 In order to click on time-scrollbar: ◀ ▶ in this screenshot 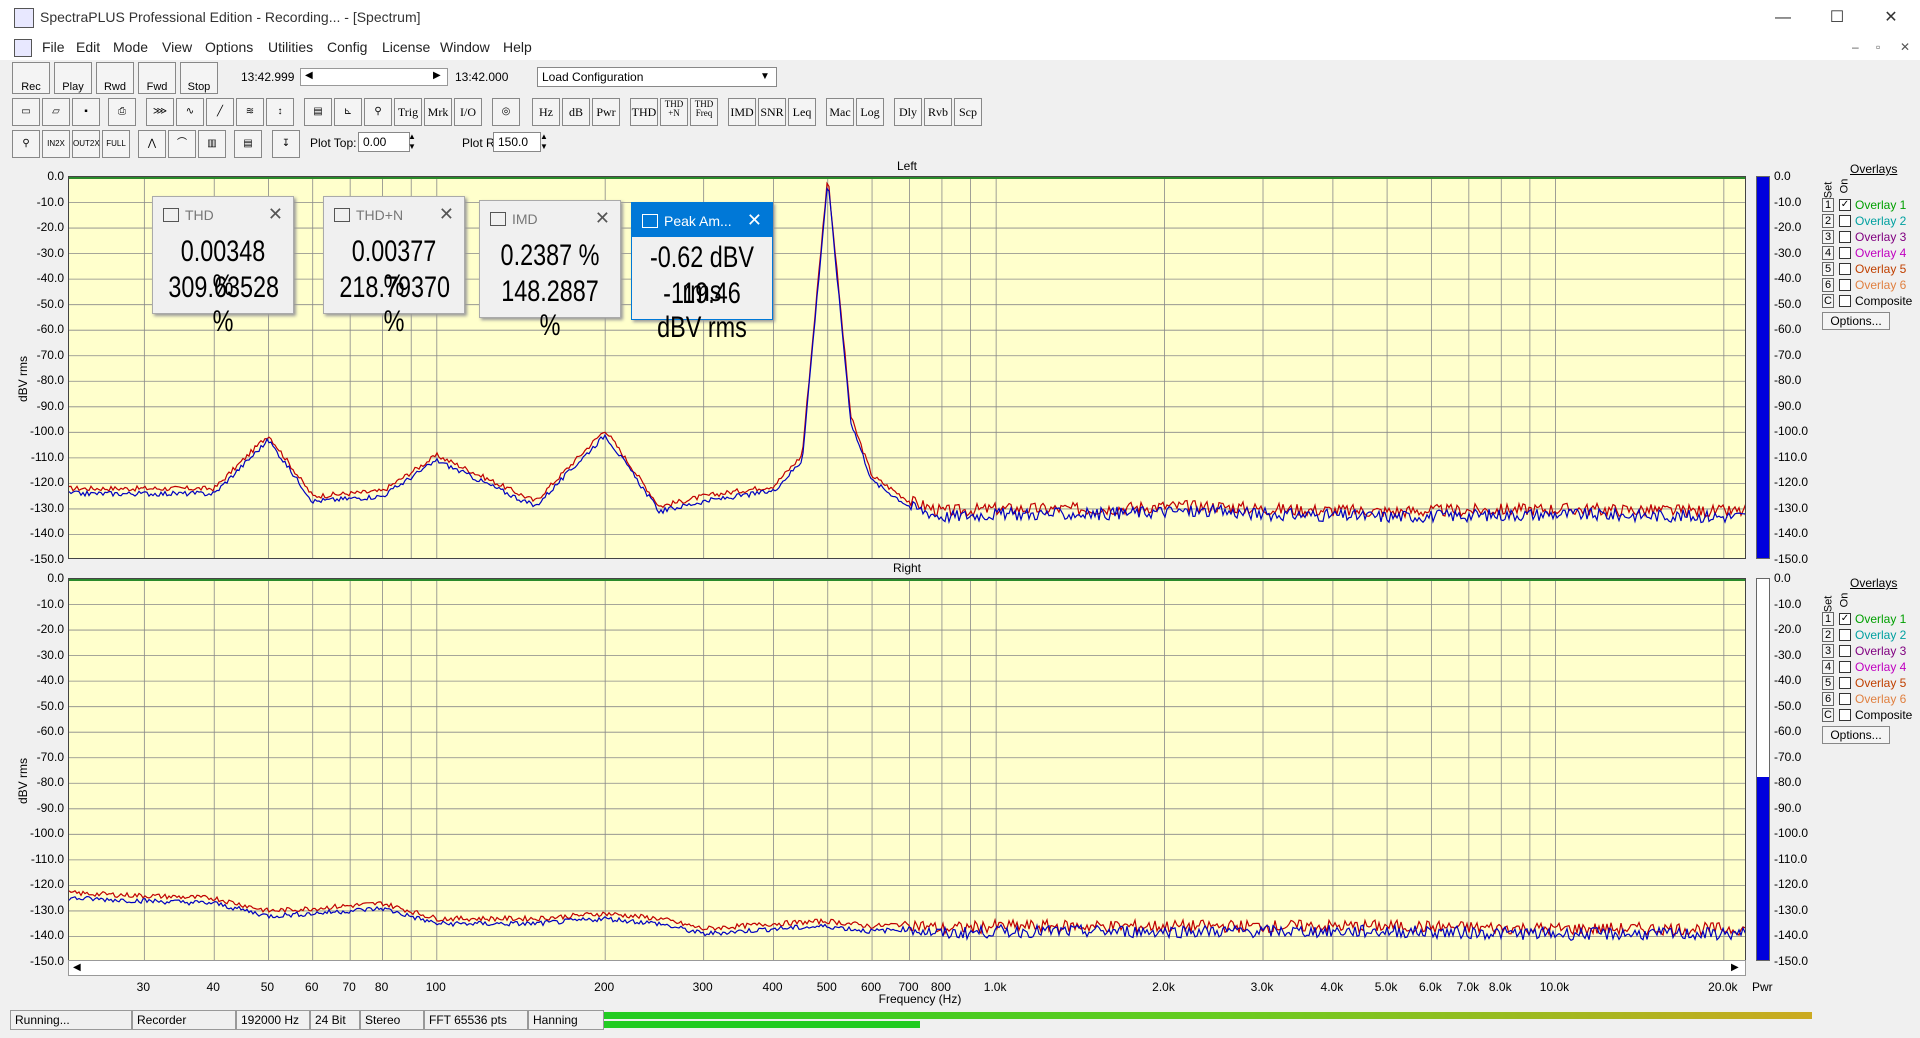, I will do `click(374, 77)`.